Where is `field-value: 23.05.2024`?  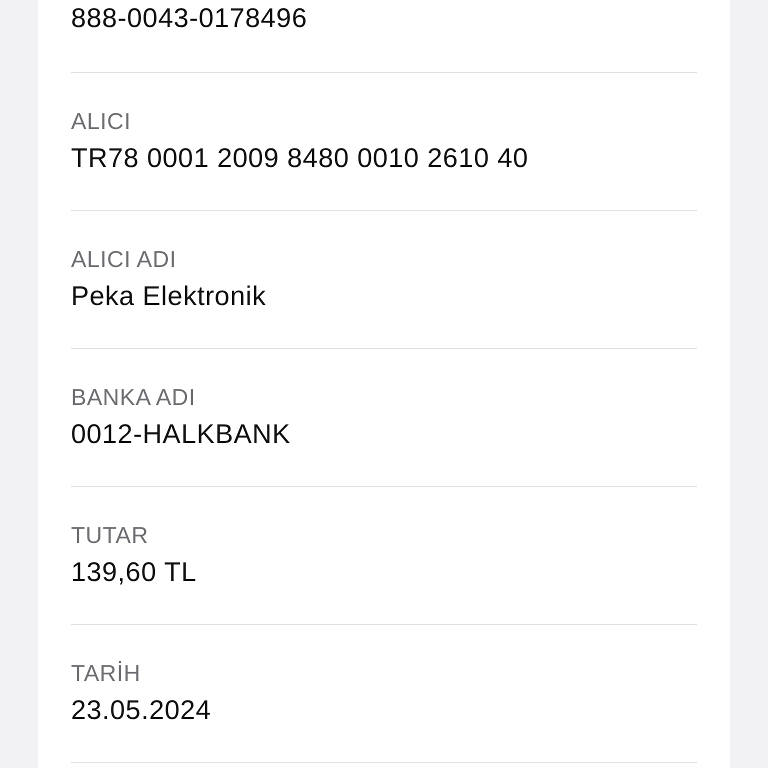
field-value: 23.05.2024 is located at coordinates (141, 710).